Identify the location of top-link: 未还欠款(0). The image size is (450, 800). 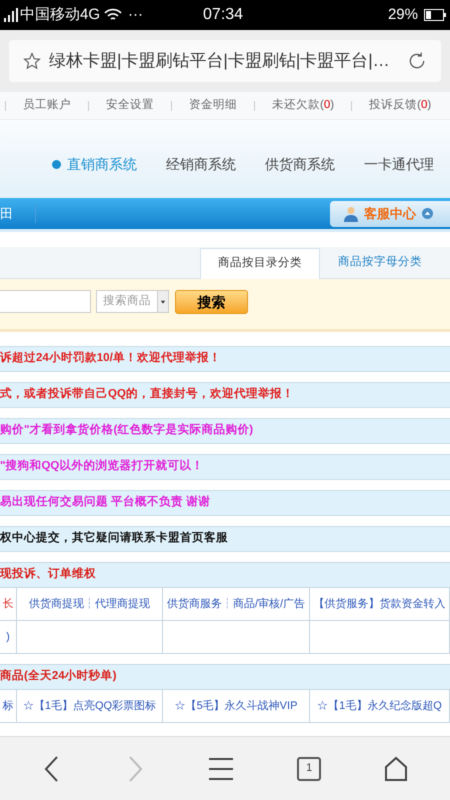
(303, 105).